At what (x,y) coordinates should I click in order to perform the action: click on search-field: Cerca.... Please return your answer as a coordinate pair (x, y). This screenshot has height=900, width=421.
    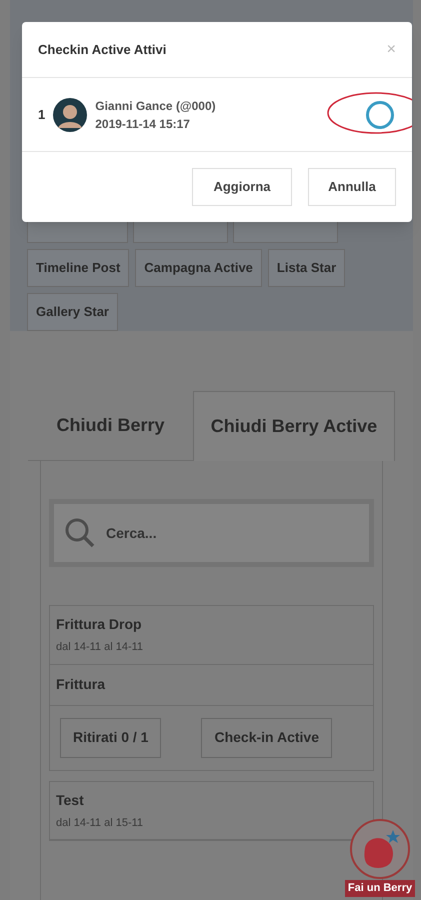
    Looking at the image, I should click on (206, 533).